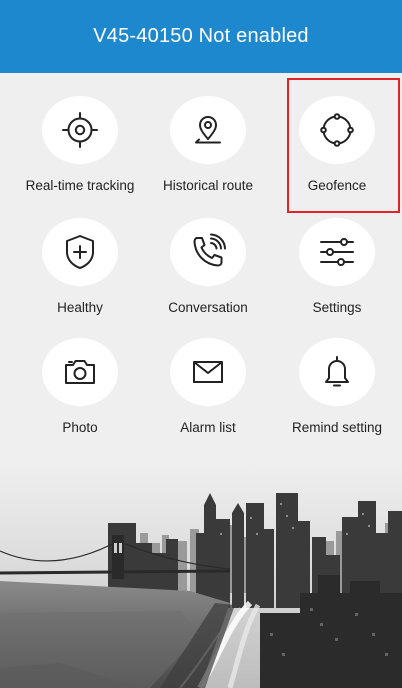 The height and width of the screenshot is (688, 402). I want to click on camera-icon, so click(80, 372).